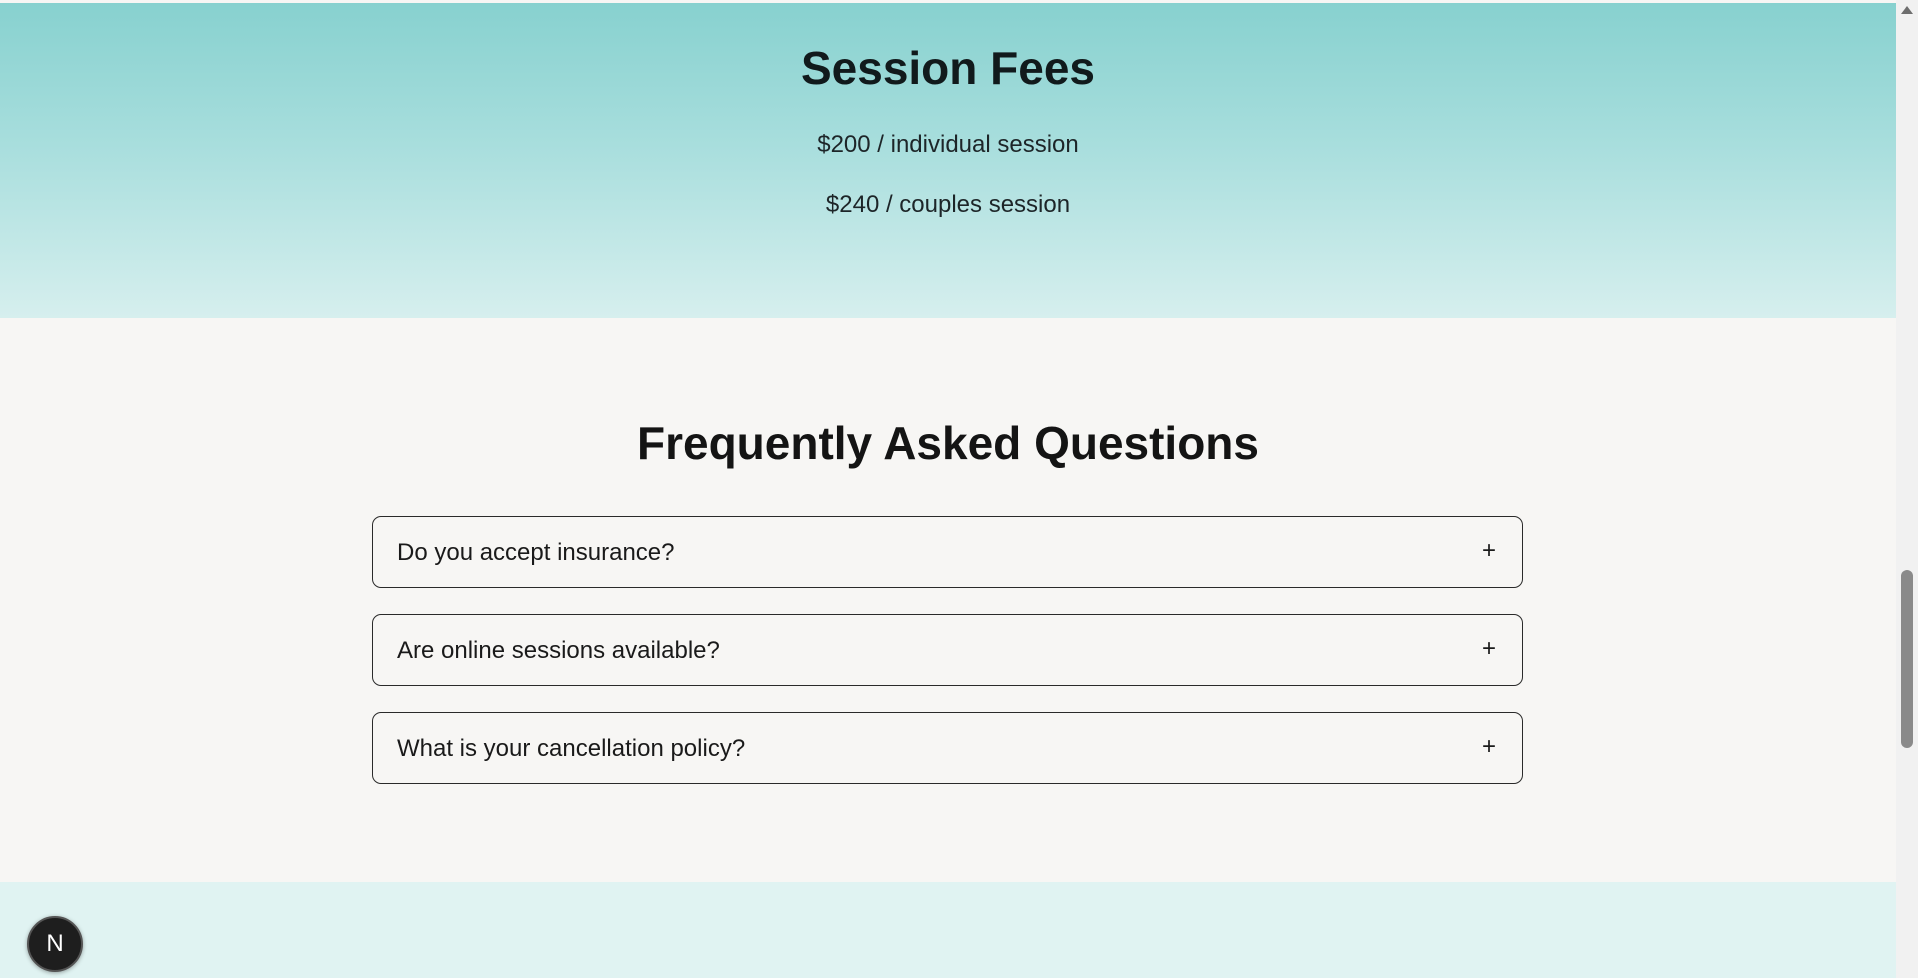  What do you see at coordinates (948, 68) in the screenshot?
I see `session-fees-title: Session Fees` at bounding box center [948, 68].